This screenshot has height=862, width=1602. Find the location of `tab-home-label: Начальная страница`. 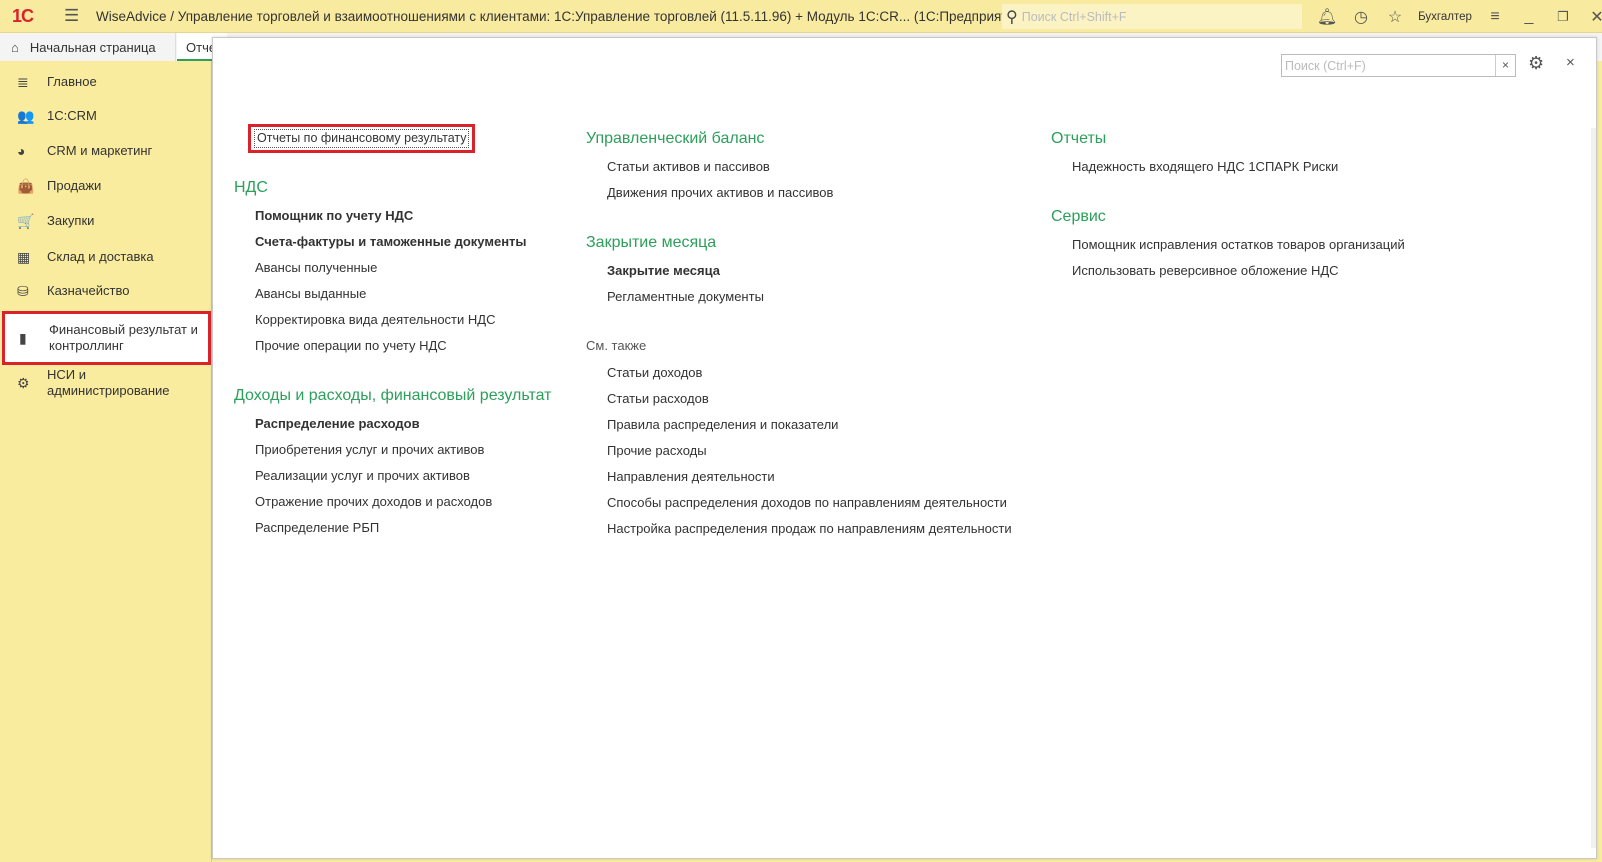

tab-home-label: Начальная страница is located at coordinates (92, 47).